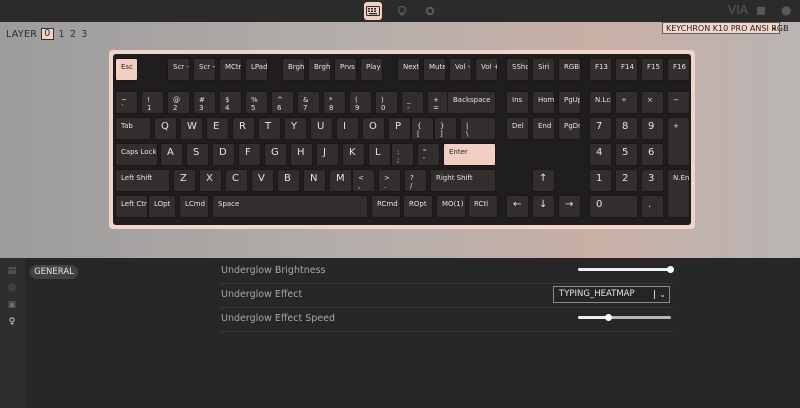  What do you see at coordinates (319, 69) in the screenshot?
I see `key: Brght+` at bounding box center [319, 69].